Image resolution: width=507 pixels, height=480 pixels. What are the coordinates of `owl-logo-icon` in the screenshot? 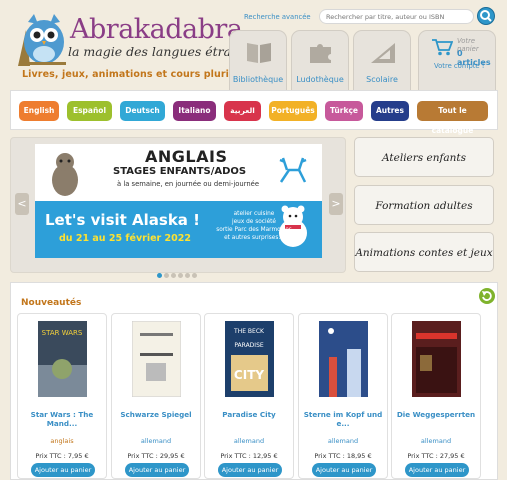 It's located at (43, 38).